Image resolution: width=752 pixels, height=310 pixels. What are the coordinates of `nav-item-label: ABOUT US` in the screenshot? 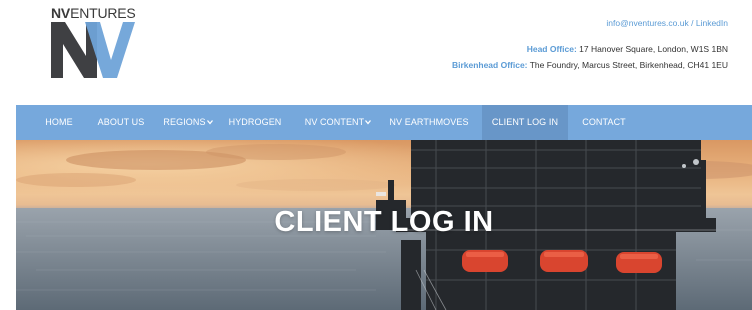 It's located at (121, 122).